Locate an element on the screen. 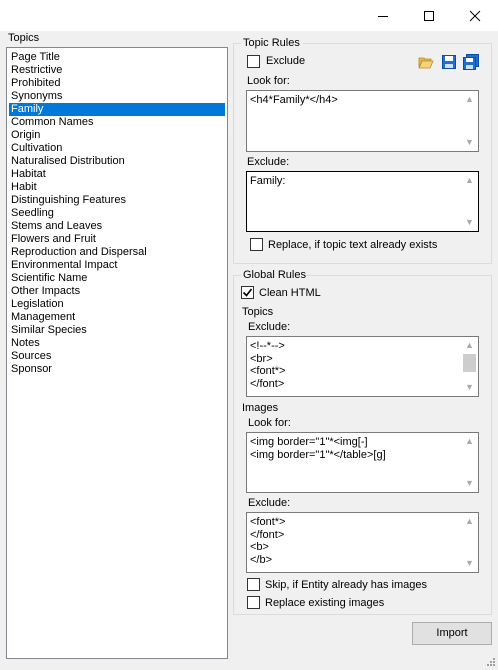  text-line: <!--*--> is located at coordinates (267, 346).